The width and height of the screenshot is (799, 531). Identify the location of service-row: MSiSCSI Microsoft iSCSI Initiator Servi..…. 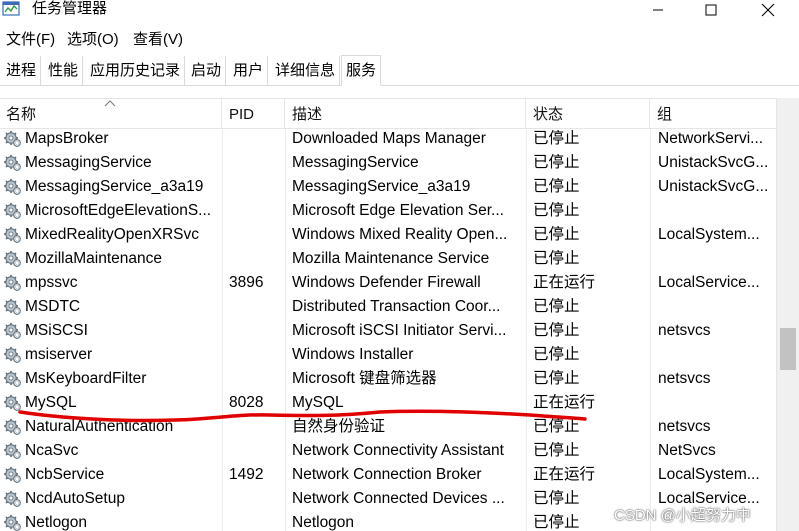
(388, 331).